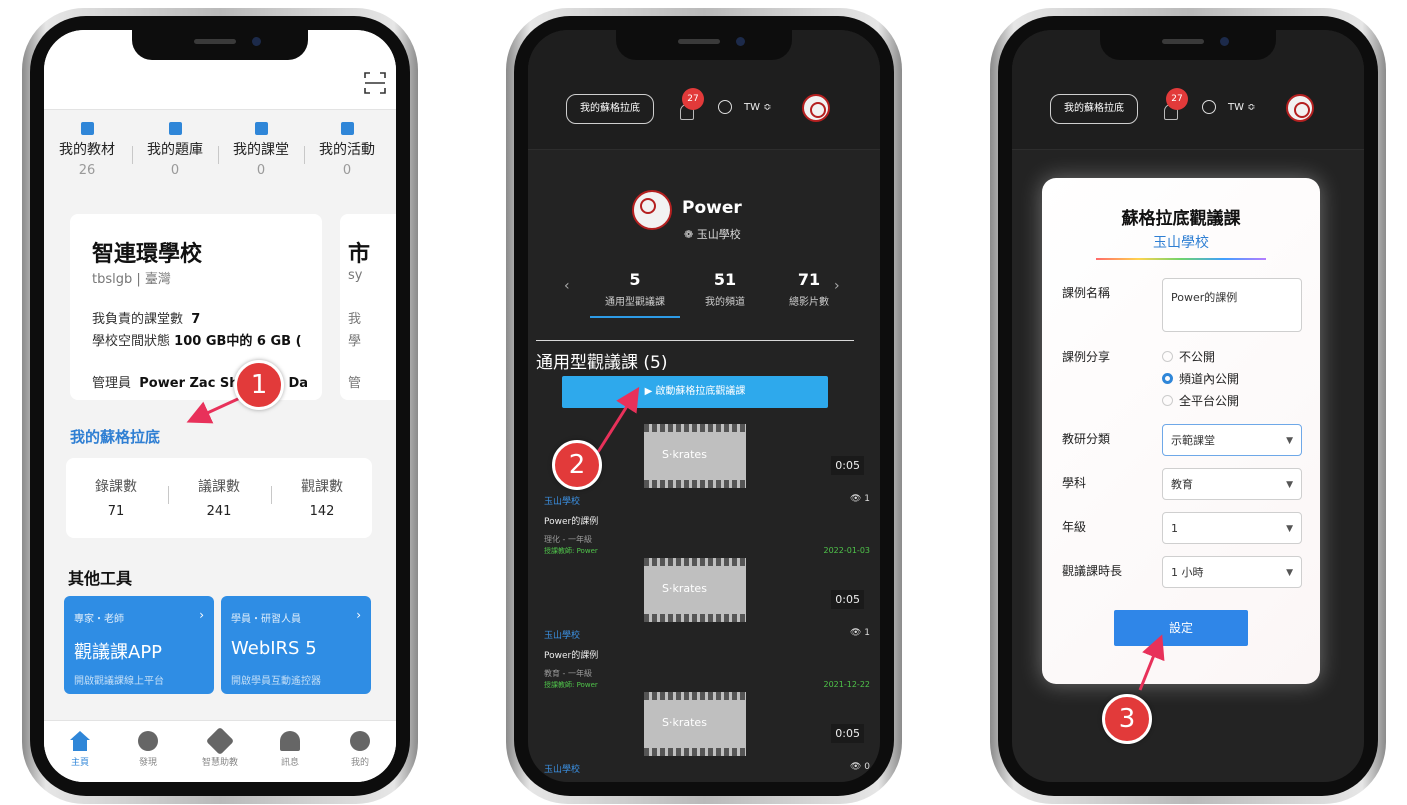 This screenshot has height=805, width=1407. I want to click on stat-classroom: 我的課堂 0, so click(261, 150).